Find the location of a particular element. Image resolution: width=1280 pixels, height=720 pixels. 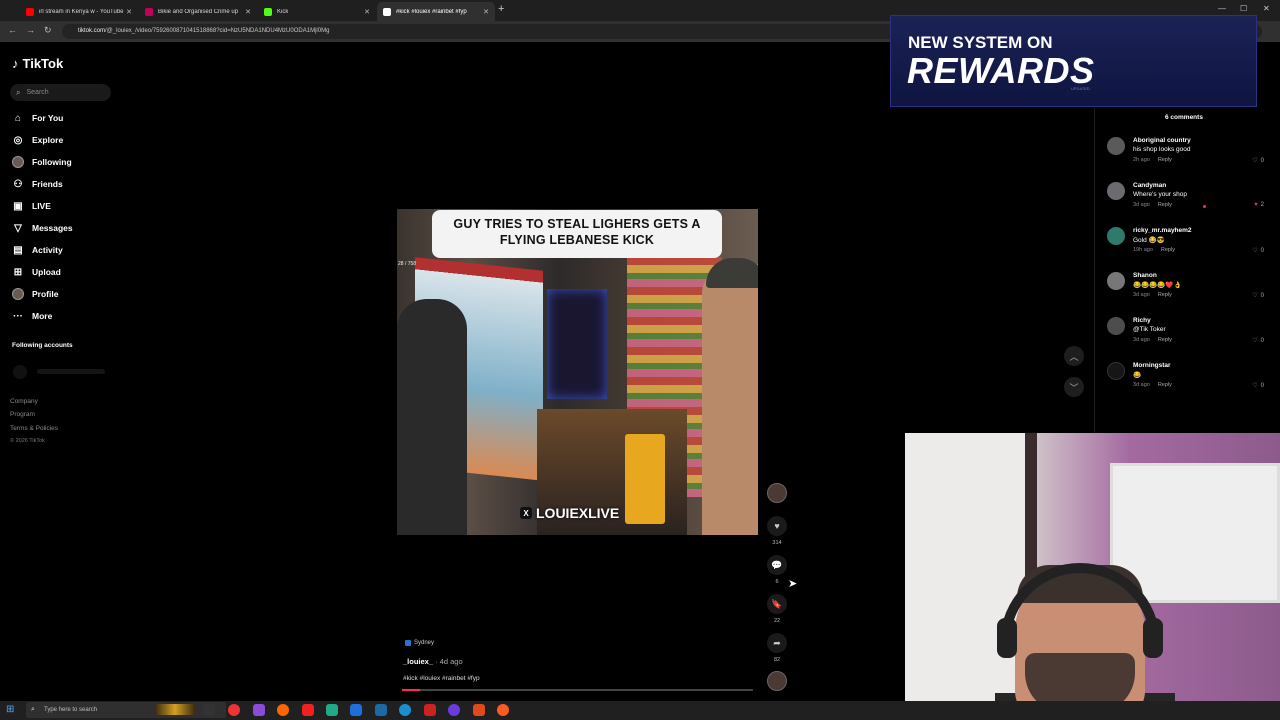

footer-link-terms: Terms & Policies is located at coordinates (34, 428).